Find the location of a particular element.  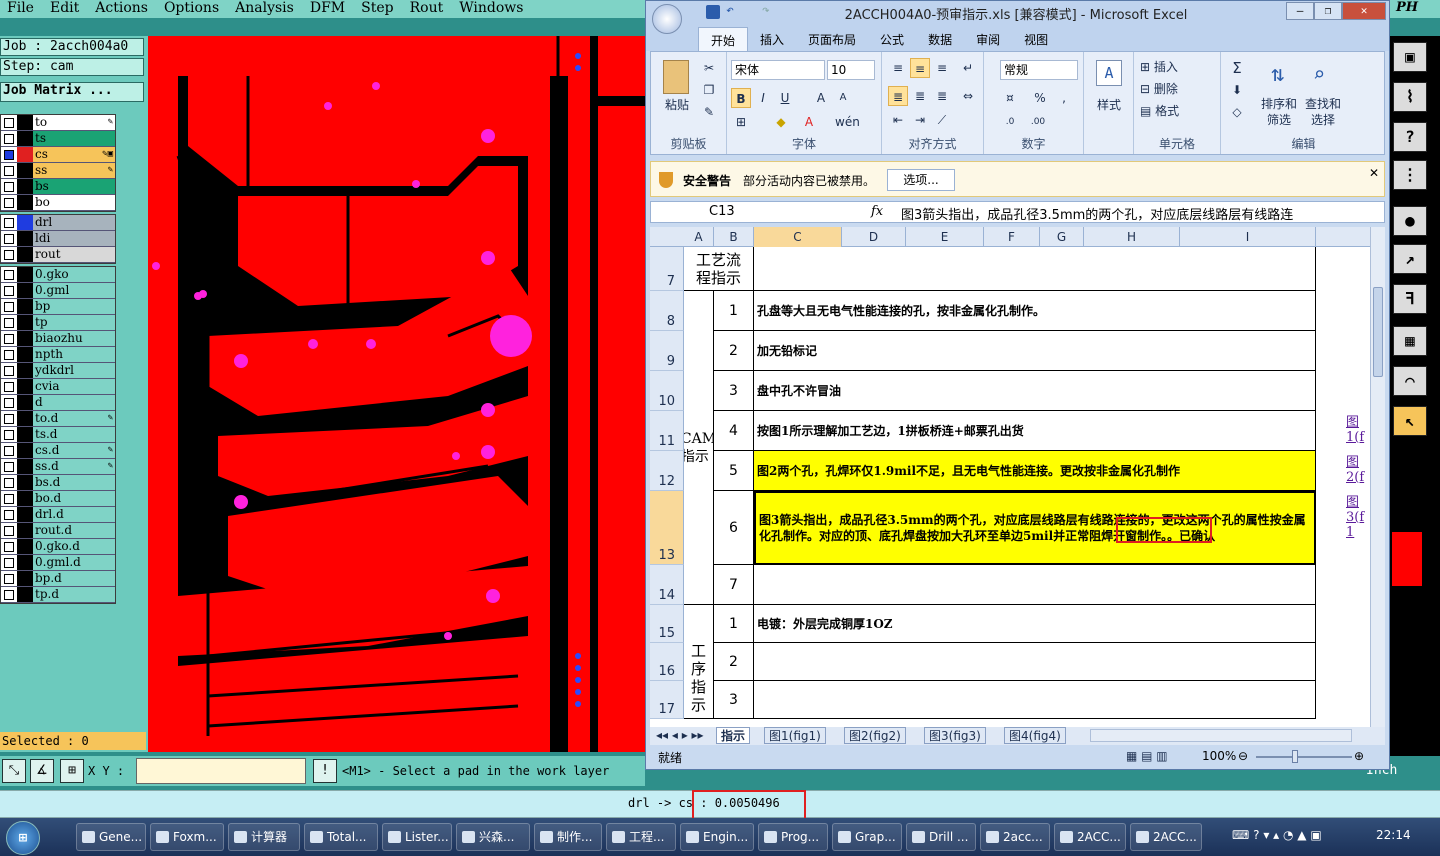

sheet-tab-1: 图1(fig1) is located at coordinates (795, 735).